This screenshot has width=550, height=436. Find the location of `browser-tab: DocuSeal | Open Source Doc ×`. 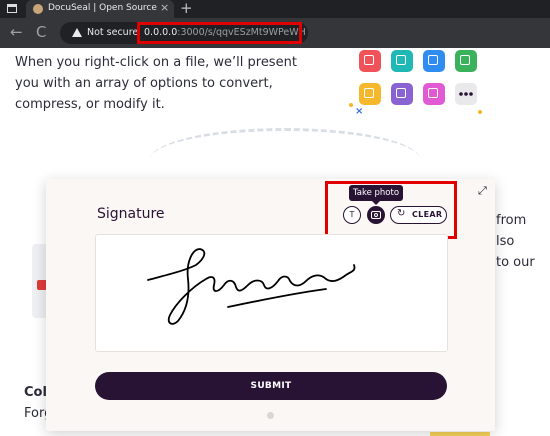

browser-tab: DocuSeal | Open Source Doc × is located at coordinates (100, 9).